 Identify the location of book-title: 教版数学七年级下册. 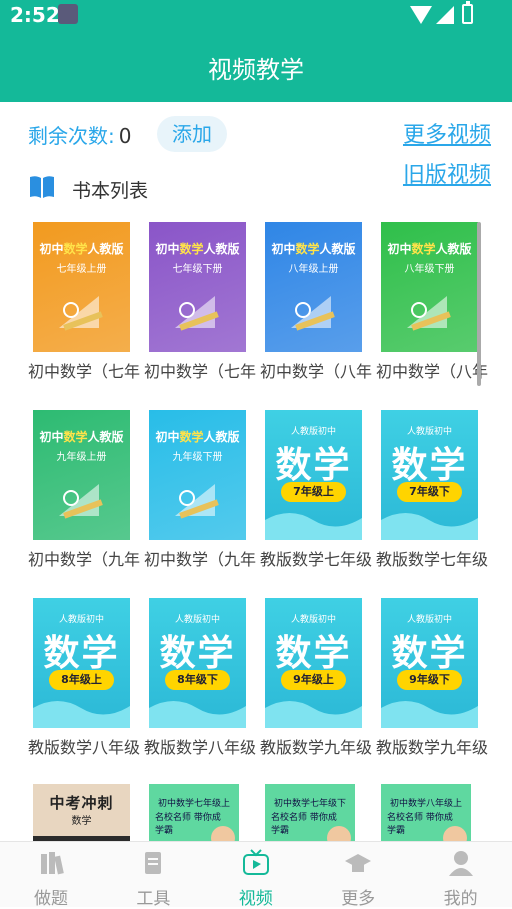
(432, 559).